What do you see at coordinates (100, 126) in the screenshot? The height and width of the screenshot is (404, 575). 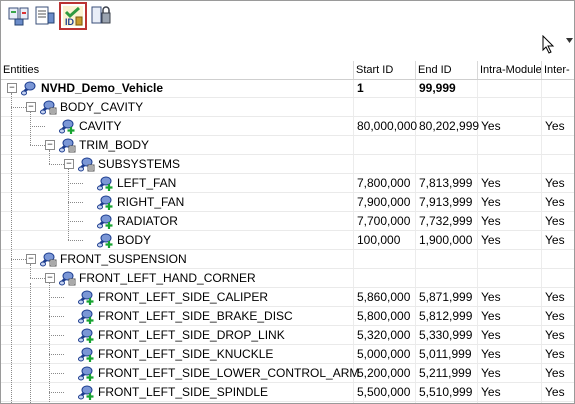 I see `entity-name: CAVITY` at bounding box center [100, 126].